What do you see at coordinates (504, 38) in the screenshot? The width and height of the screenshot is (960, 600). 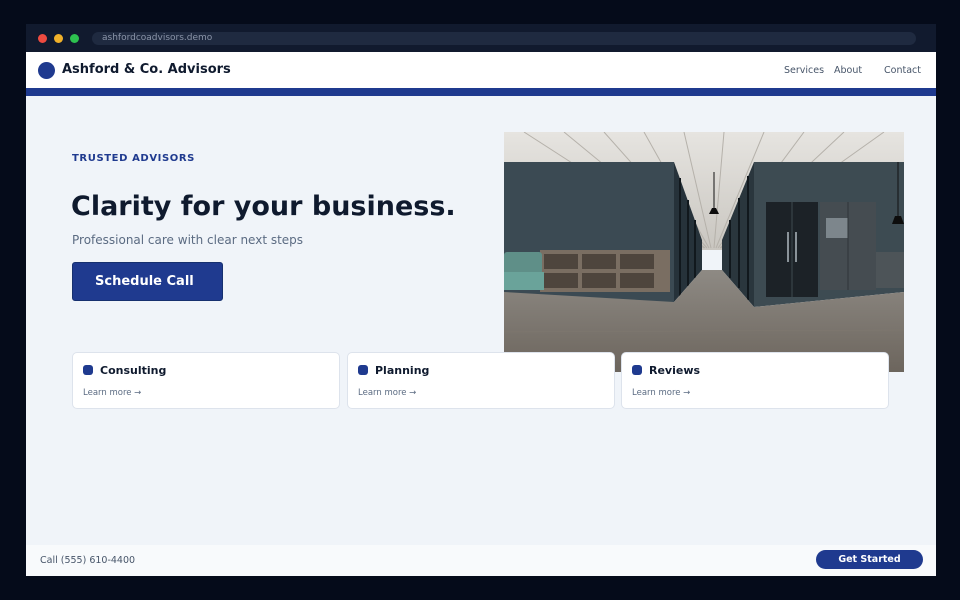 I see `address-bar: ashfordcoadvisors.demo` at bounding box center [504, 38].